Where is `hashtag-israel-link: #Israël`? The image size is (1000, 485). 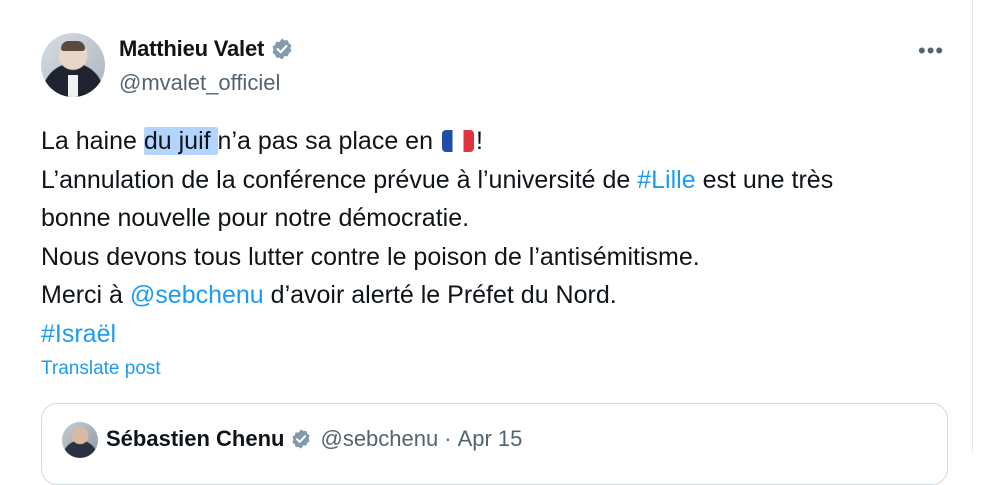 hashtag-israel-link: #Israël is located at coordinates (78, 334).